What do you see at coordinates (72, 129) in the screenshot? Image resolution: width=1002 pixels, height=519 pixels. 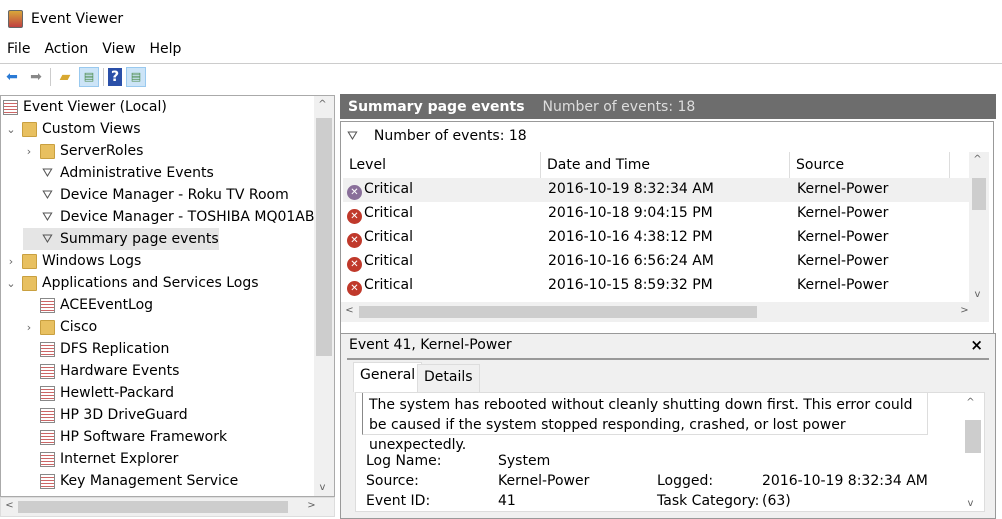 I see `tree-item: ⌄ Custom Views` at bounding box center [72, 129].